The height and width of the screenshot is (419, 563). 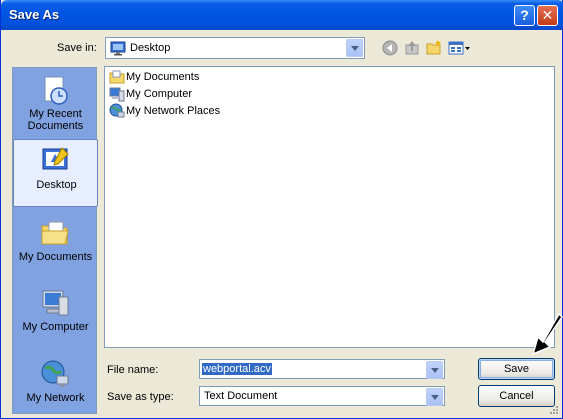 I want to click on save-button: Save, so click(x=516, y=369).